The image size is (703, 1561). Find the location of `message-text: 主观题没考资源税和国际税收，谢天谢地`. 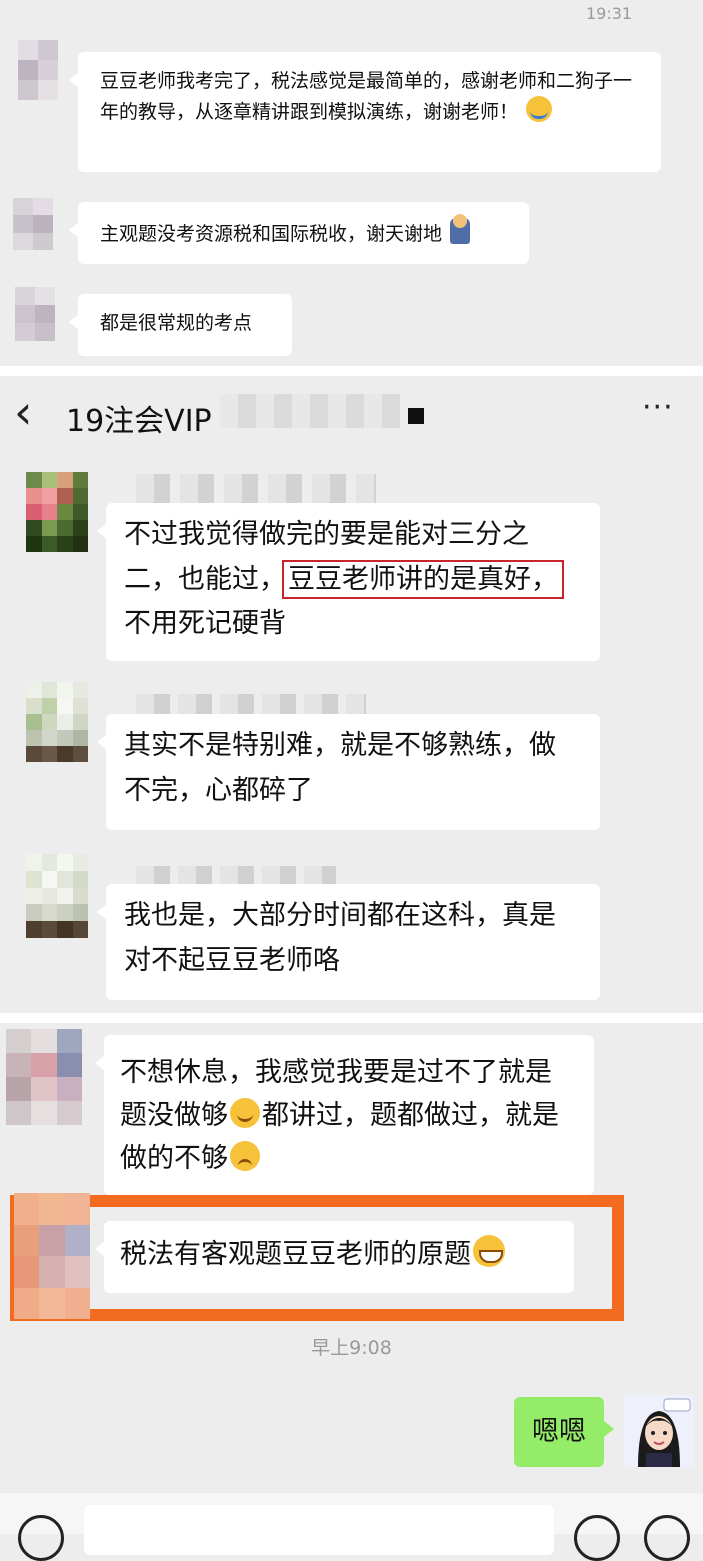

message-text: 主观题没考资源税和国际税收，谢天谢地 is located at coordinates (271, 234).